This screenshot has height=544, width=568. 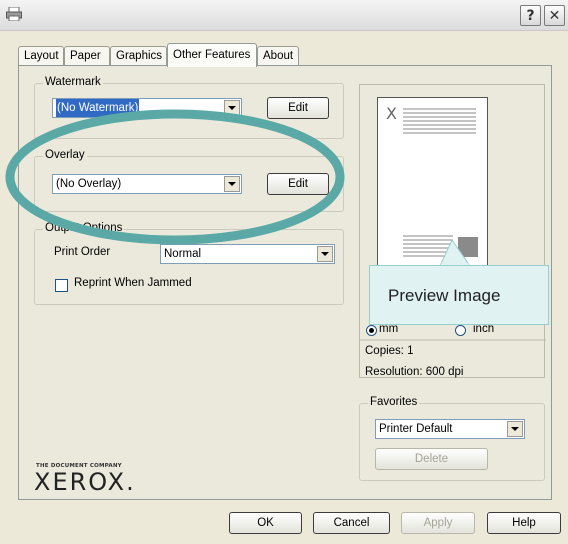 What do you see at coordinates (85, 482) in the screenshot?
I see `xerox-logo: XEROX.` at bounding box center [85, 482].